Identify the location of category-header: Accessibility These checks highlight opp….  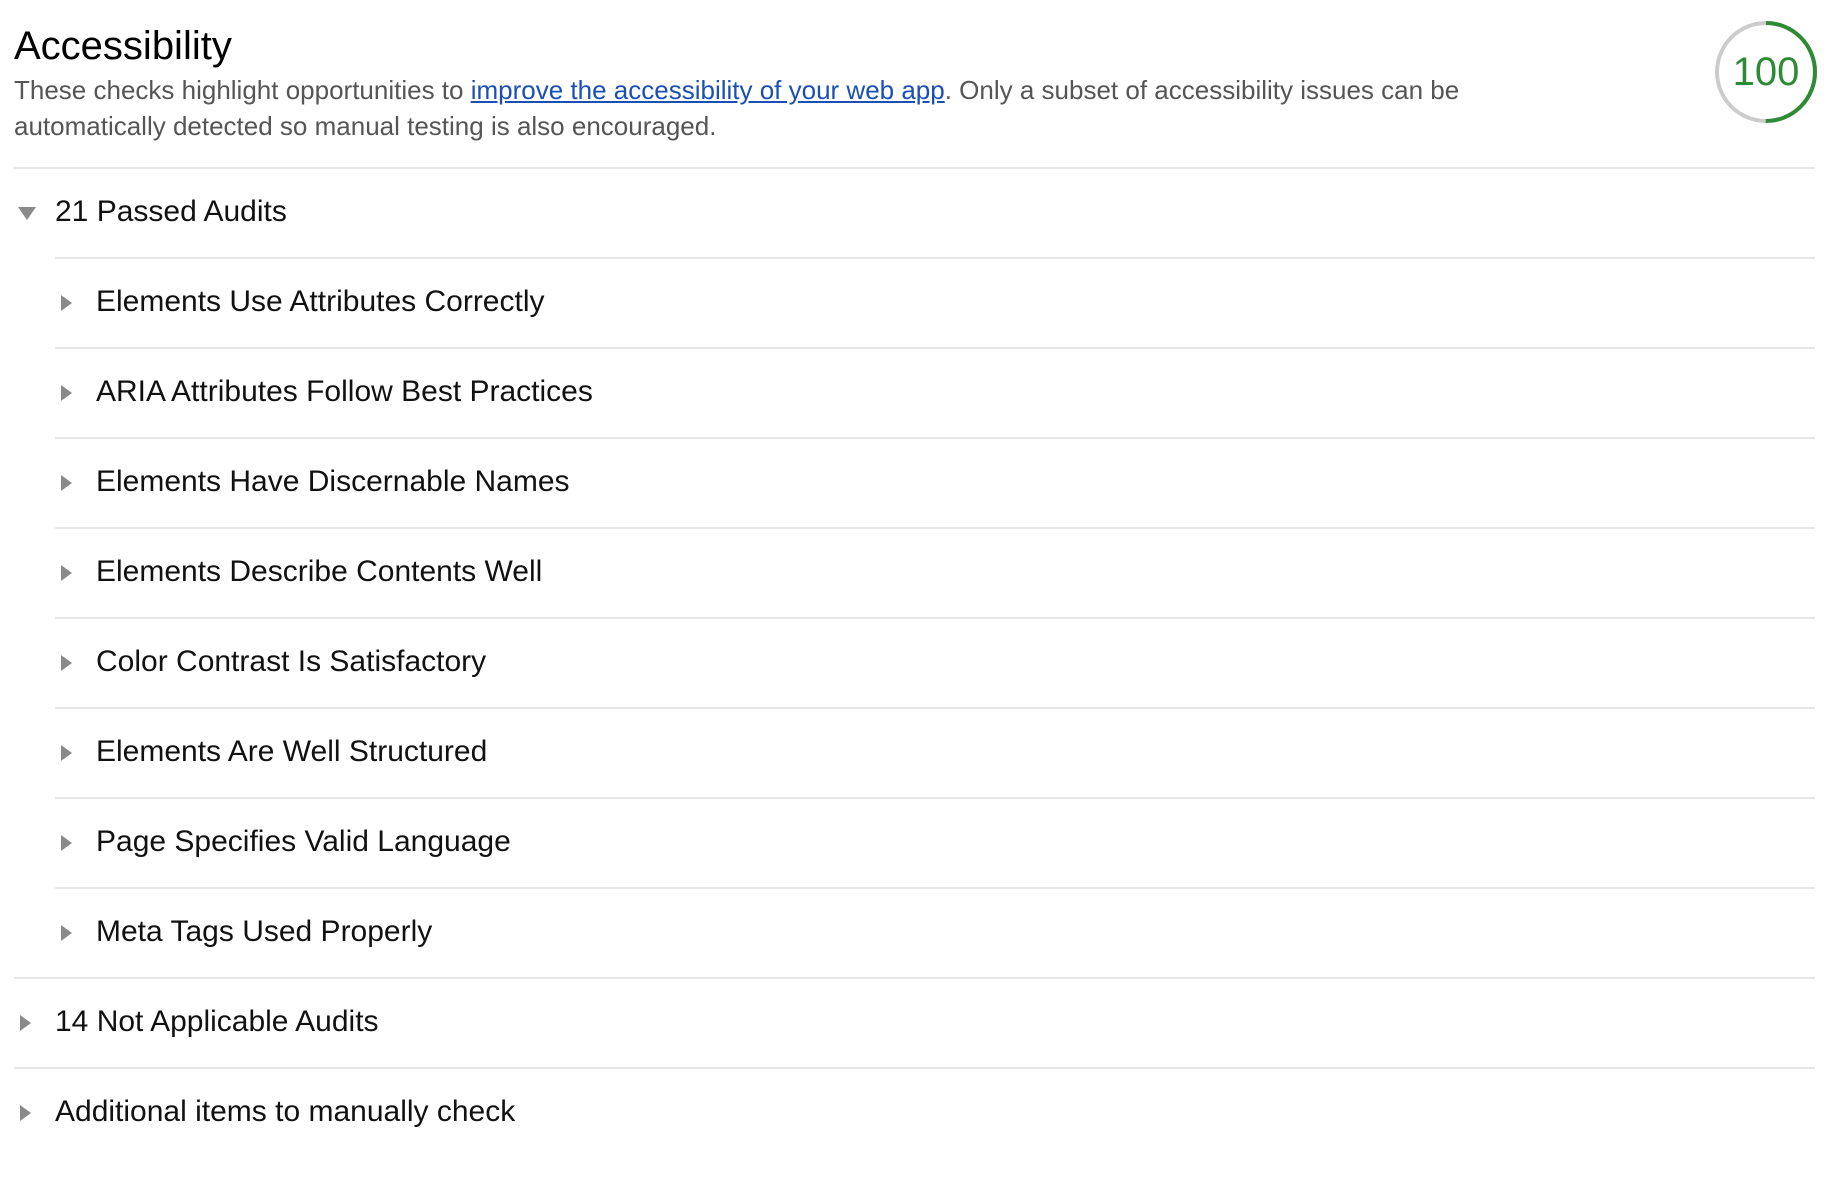
(814, 82).